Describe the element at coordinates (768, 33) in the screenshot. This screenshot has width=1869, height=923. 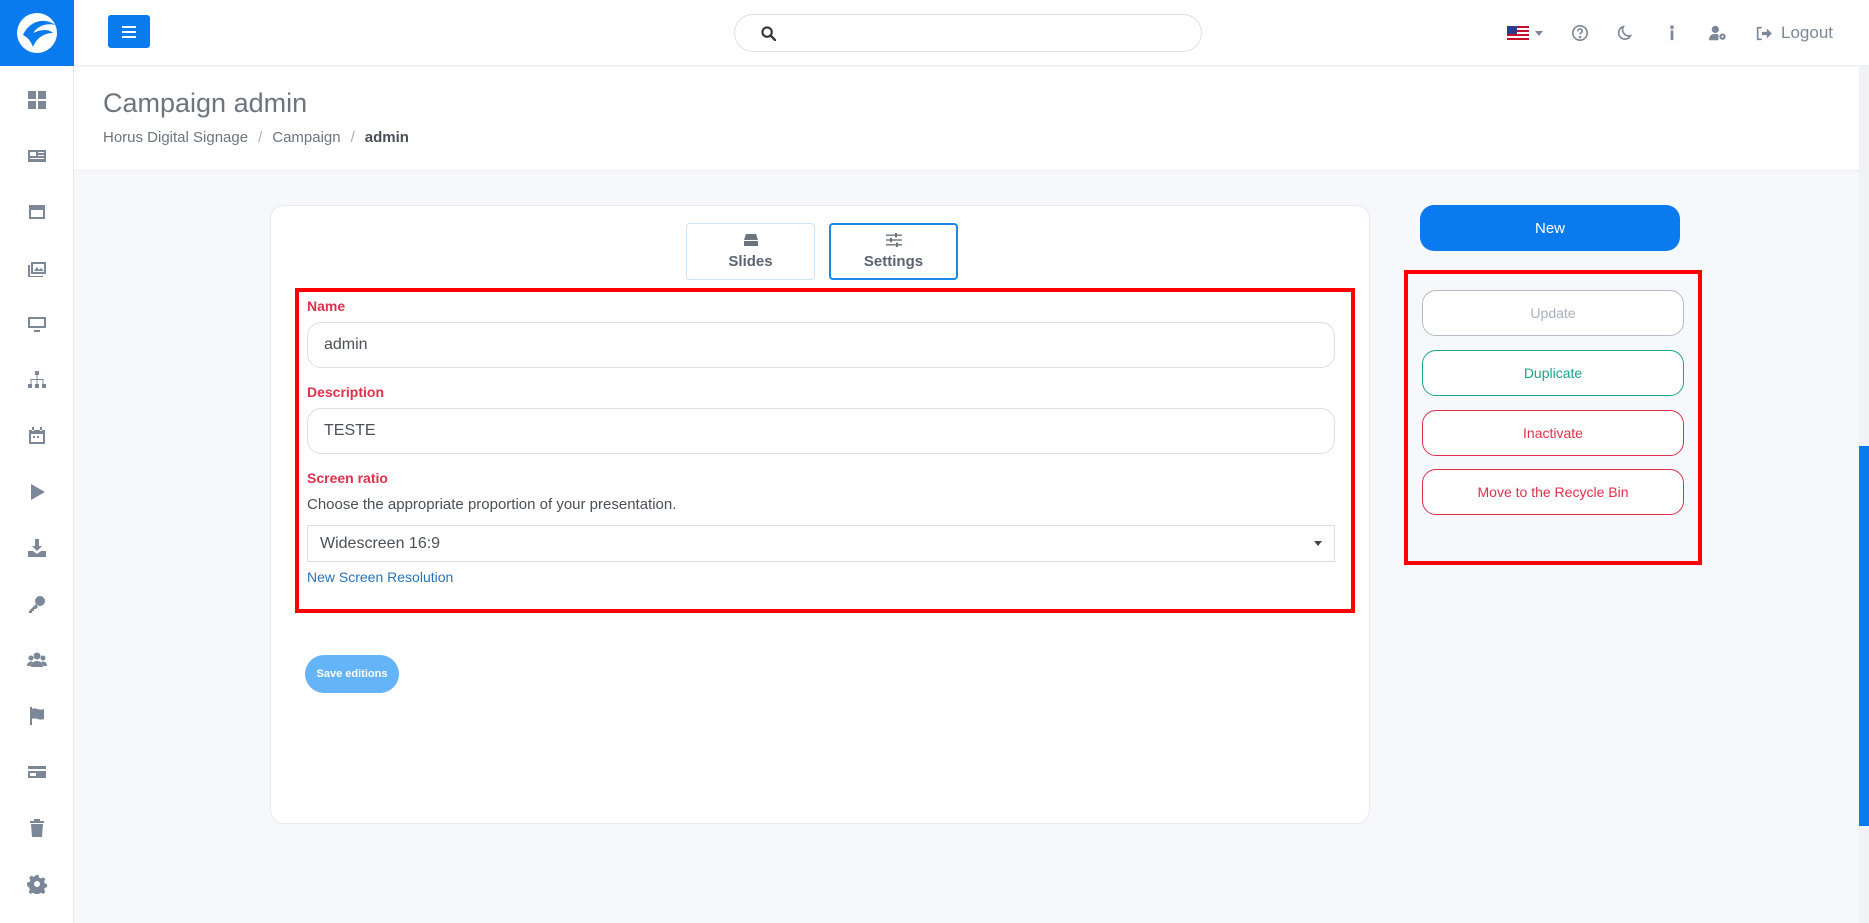
I see `search-icon` at that location.